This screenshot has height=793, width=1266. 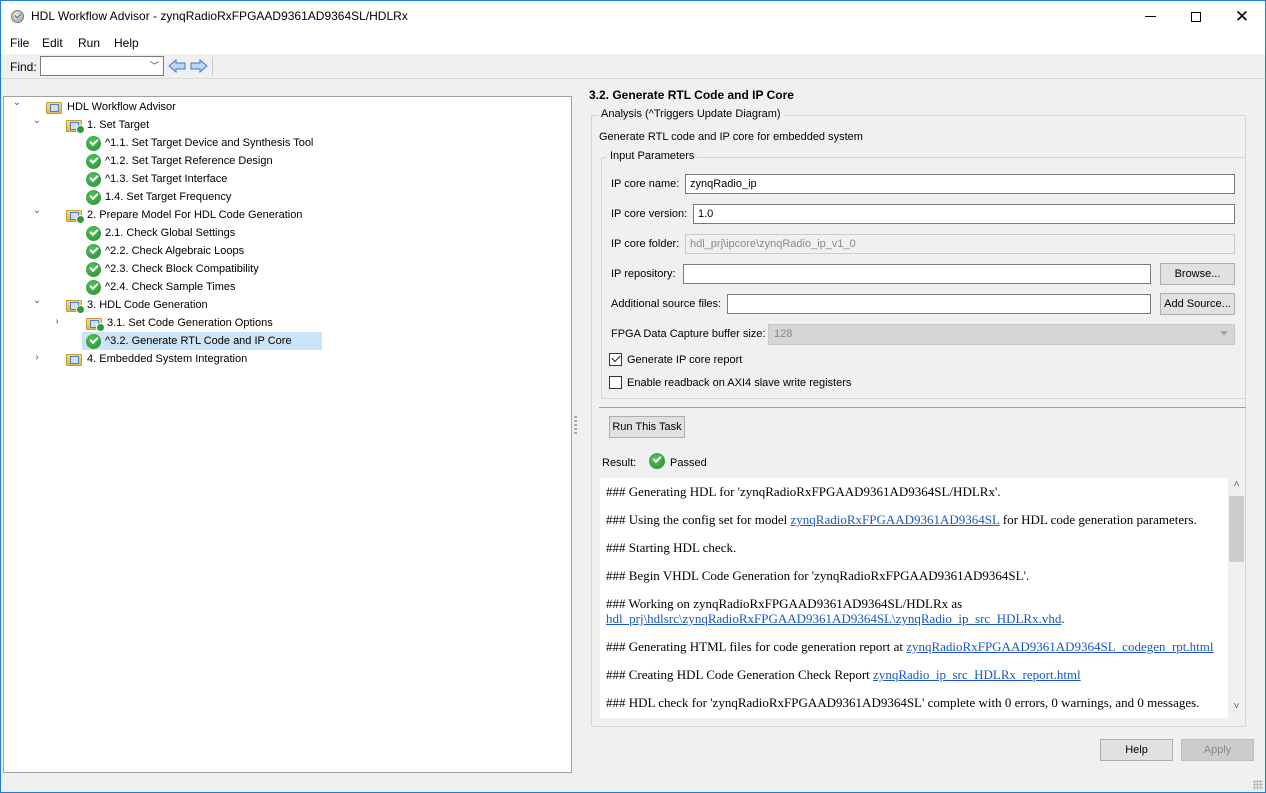 I want to click on tree-item: 1. Set Target, so click(x=107, y=125).